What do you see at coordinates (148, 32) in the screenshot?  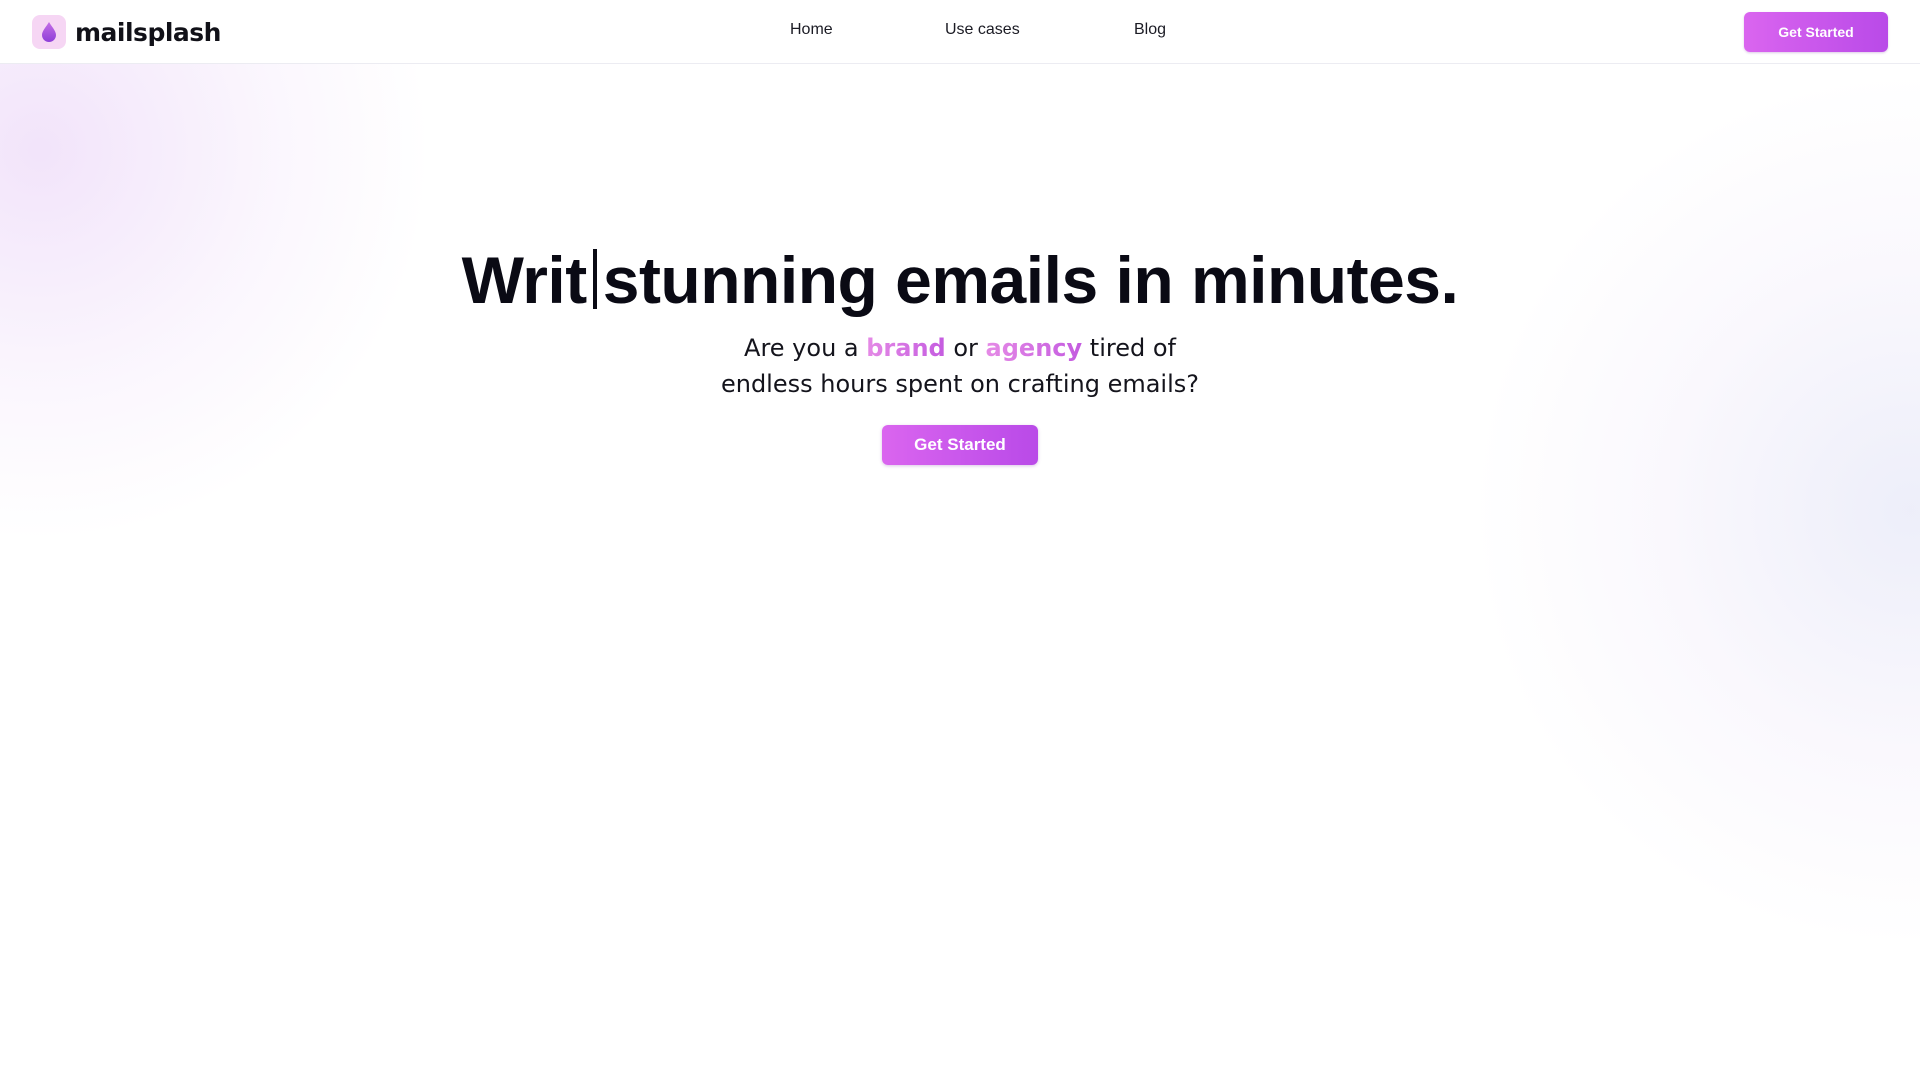 I see `brand-name: mailsplash` at bounding box center [148, 32].